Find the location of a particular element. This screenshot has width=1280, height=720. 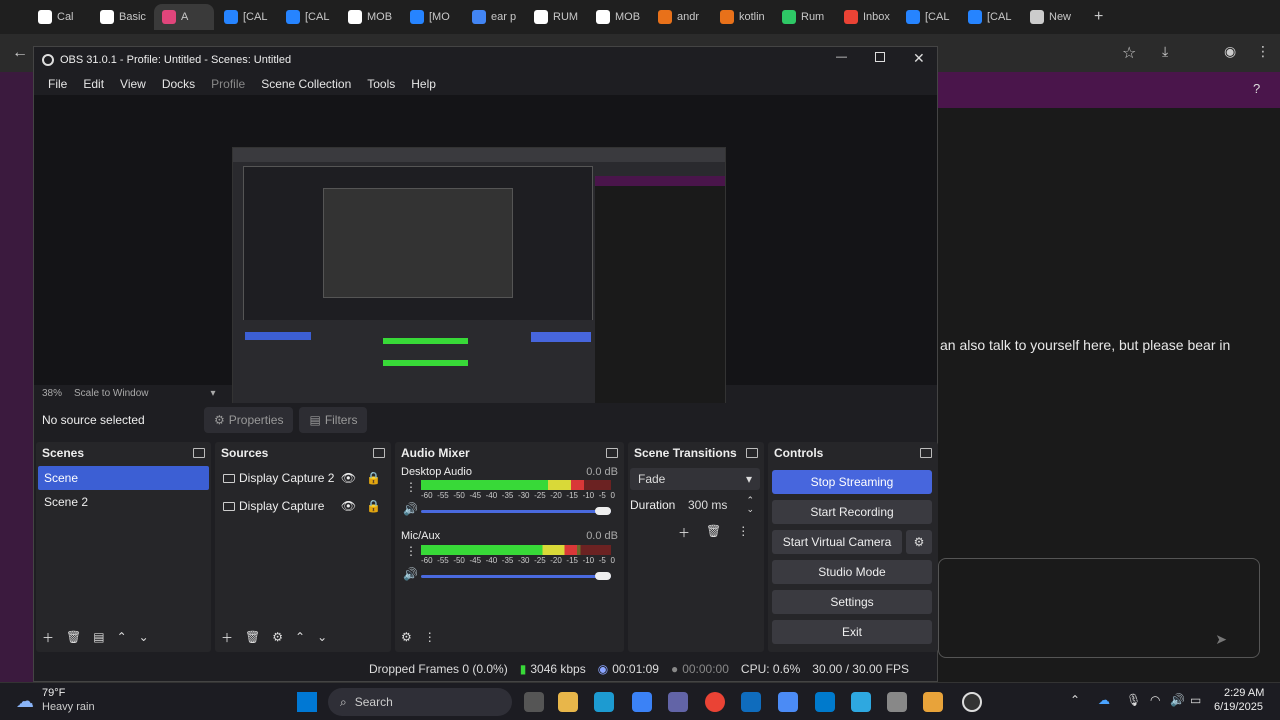

stop-streaming-button: Stop Streaming is located at coordinates (852, 482).